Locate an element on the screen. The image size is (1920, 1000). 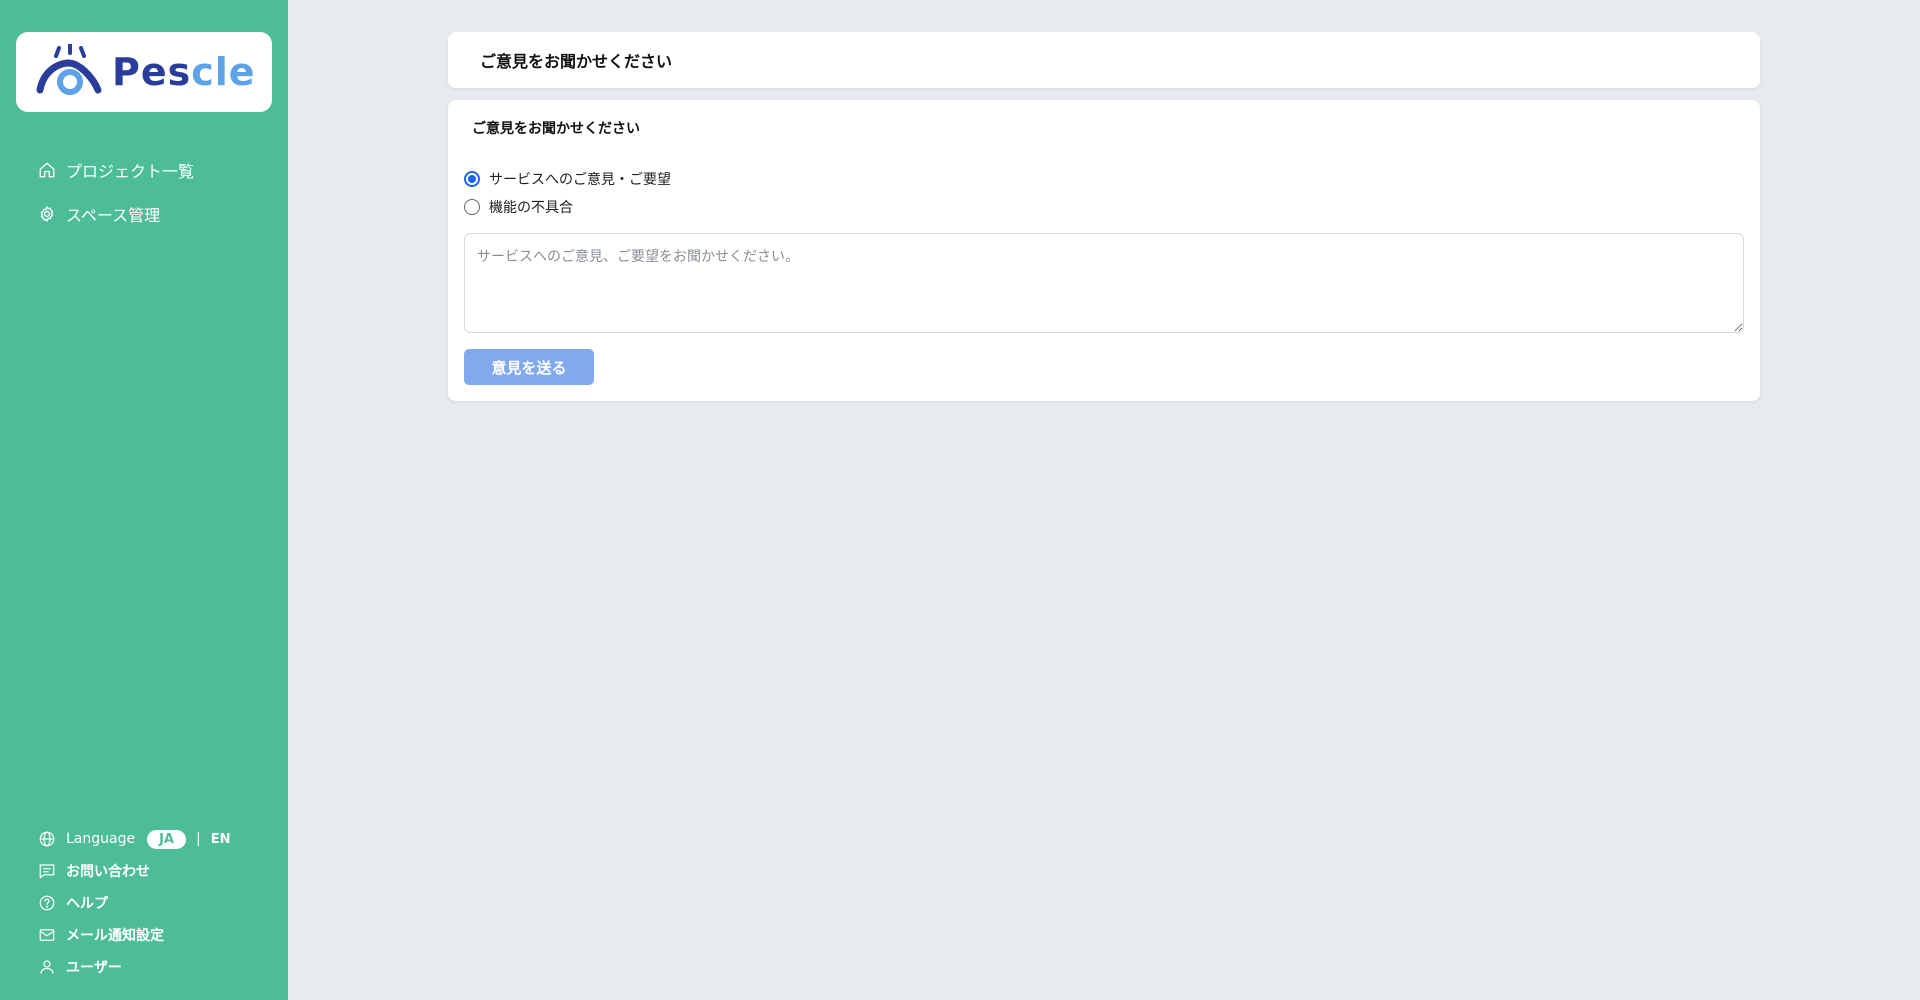
logo-text-light: cle is located at coordinates (223, 72).